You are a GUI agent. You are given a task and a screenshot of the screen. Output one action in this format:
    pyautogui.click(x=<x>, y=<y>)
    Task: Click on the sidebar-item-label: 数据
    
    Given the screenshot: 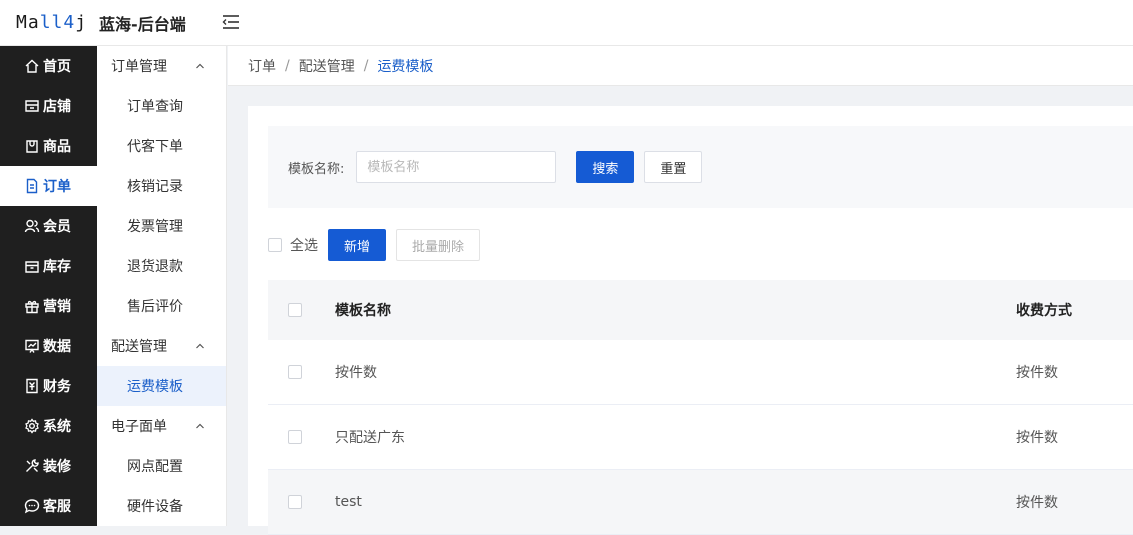 What is the action you would take?
    pyautogui.click(x=57, y=347)
    